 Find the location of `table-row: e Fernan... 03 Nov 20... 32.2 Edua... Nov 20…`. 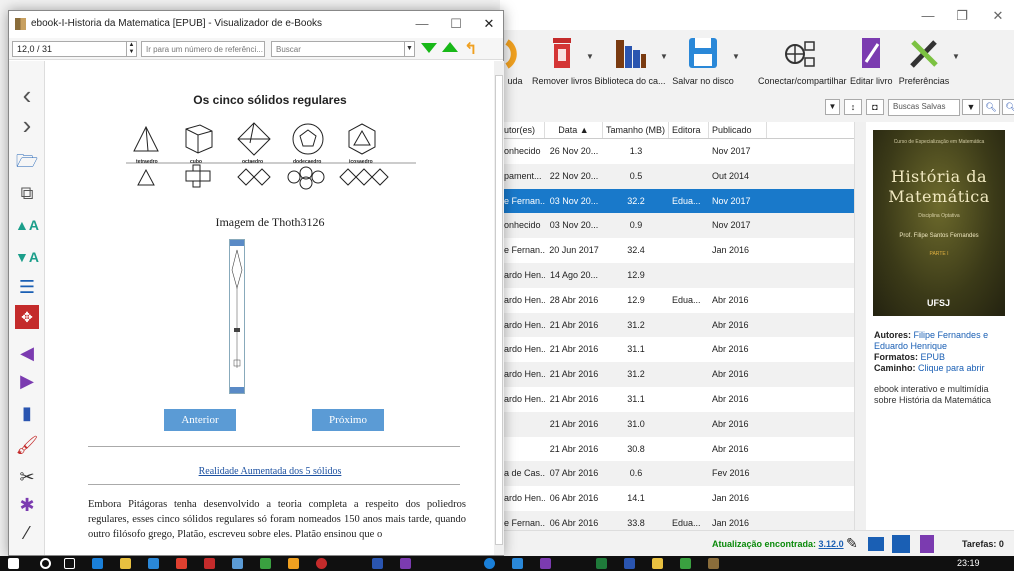

table-row: e Fernan... 03 Nov 20... 32.2 Edua... Nov 20… is located at coordinates (683, 201).